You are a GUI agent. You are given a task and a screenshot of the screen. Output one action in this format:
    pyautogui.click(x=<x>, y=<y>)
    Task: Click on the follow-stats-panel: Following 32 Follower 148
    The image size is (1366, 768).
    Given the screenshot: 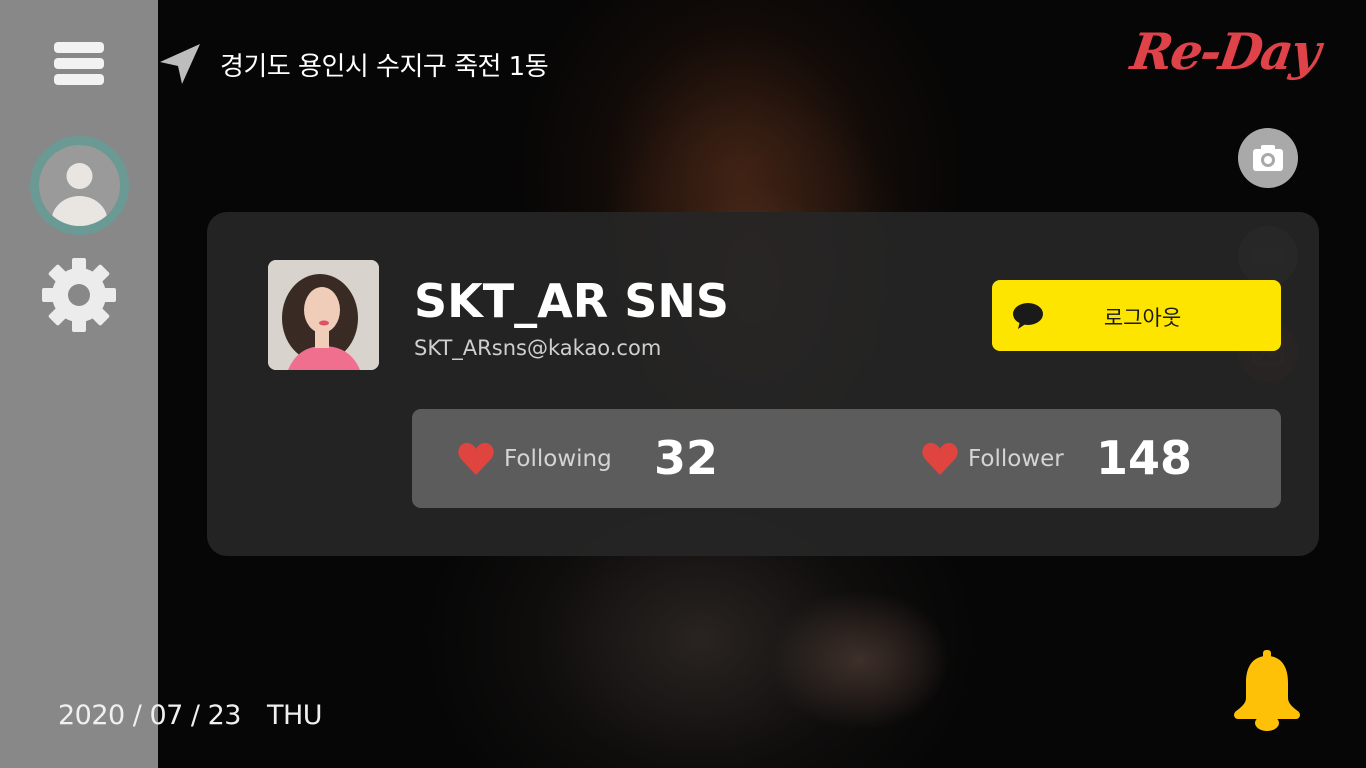 What is the action you would take?
    pyautogui.click(x=846, y=458)
    